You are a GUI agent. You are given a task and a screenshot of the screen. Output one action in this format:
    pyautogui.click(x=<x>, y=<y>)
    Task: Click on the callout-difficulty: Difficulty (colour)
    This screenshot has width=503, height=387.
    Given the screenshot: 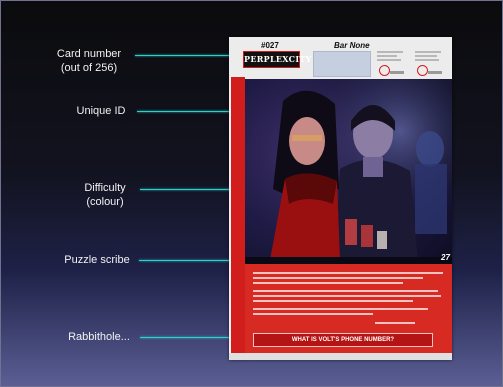 What is the action you would take?
    pyautogui.click(x=105, y=195)
    